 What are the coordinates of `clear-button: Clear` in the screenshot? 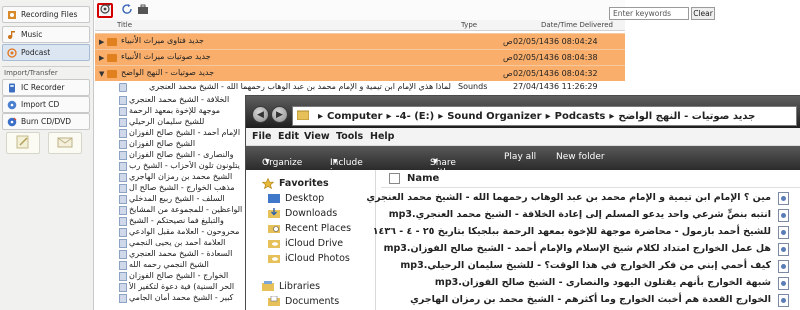 It's located at (703, 13).